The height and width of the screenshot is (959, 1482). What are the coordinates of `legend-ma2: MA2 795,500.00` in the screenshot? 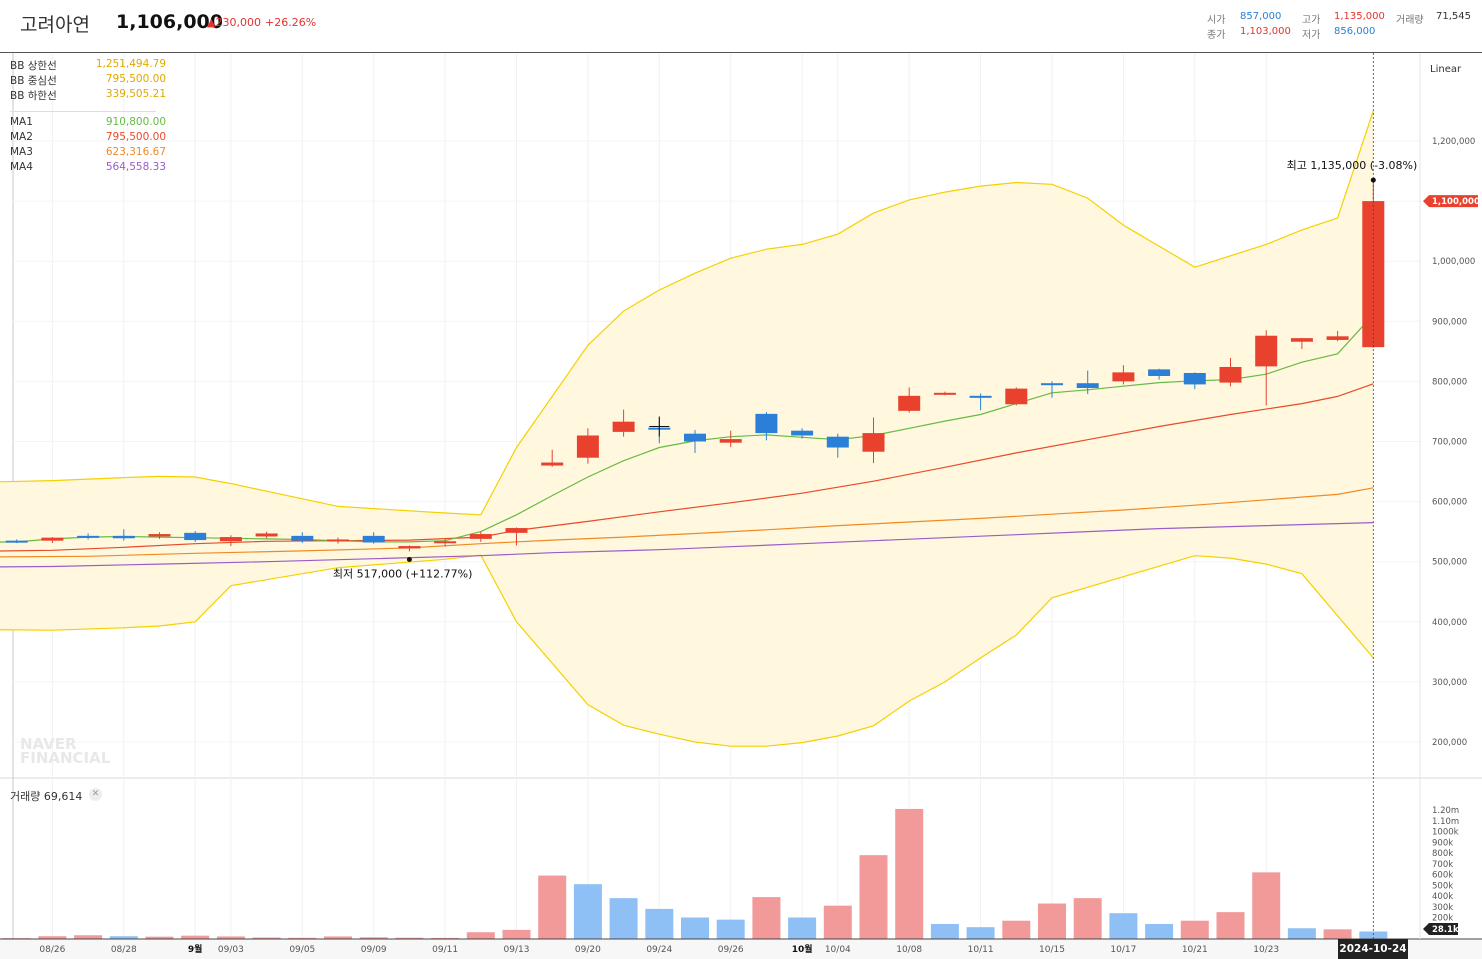 It's located at (88, 137).